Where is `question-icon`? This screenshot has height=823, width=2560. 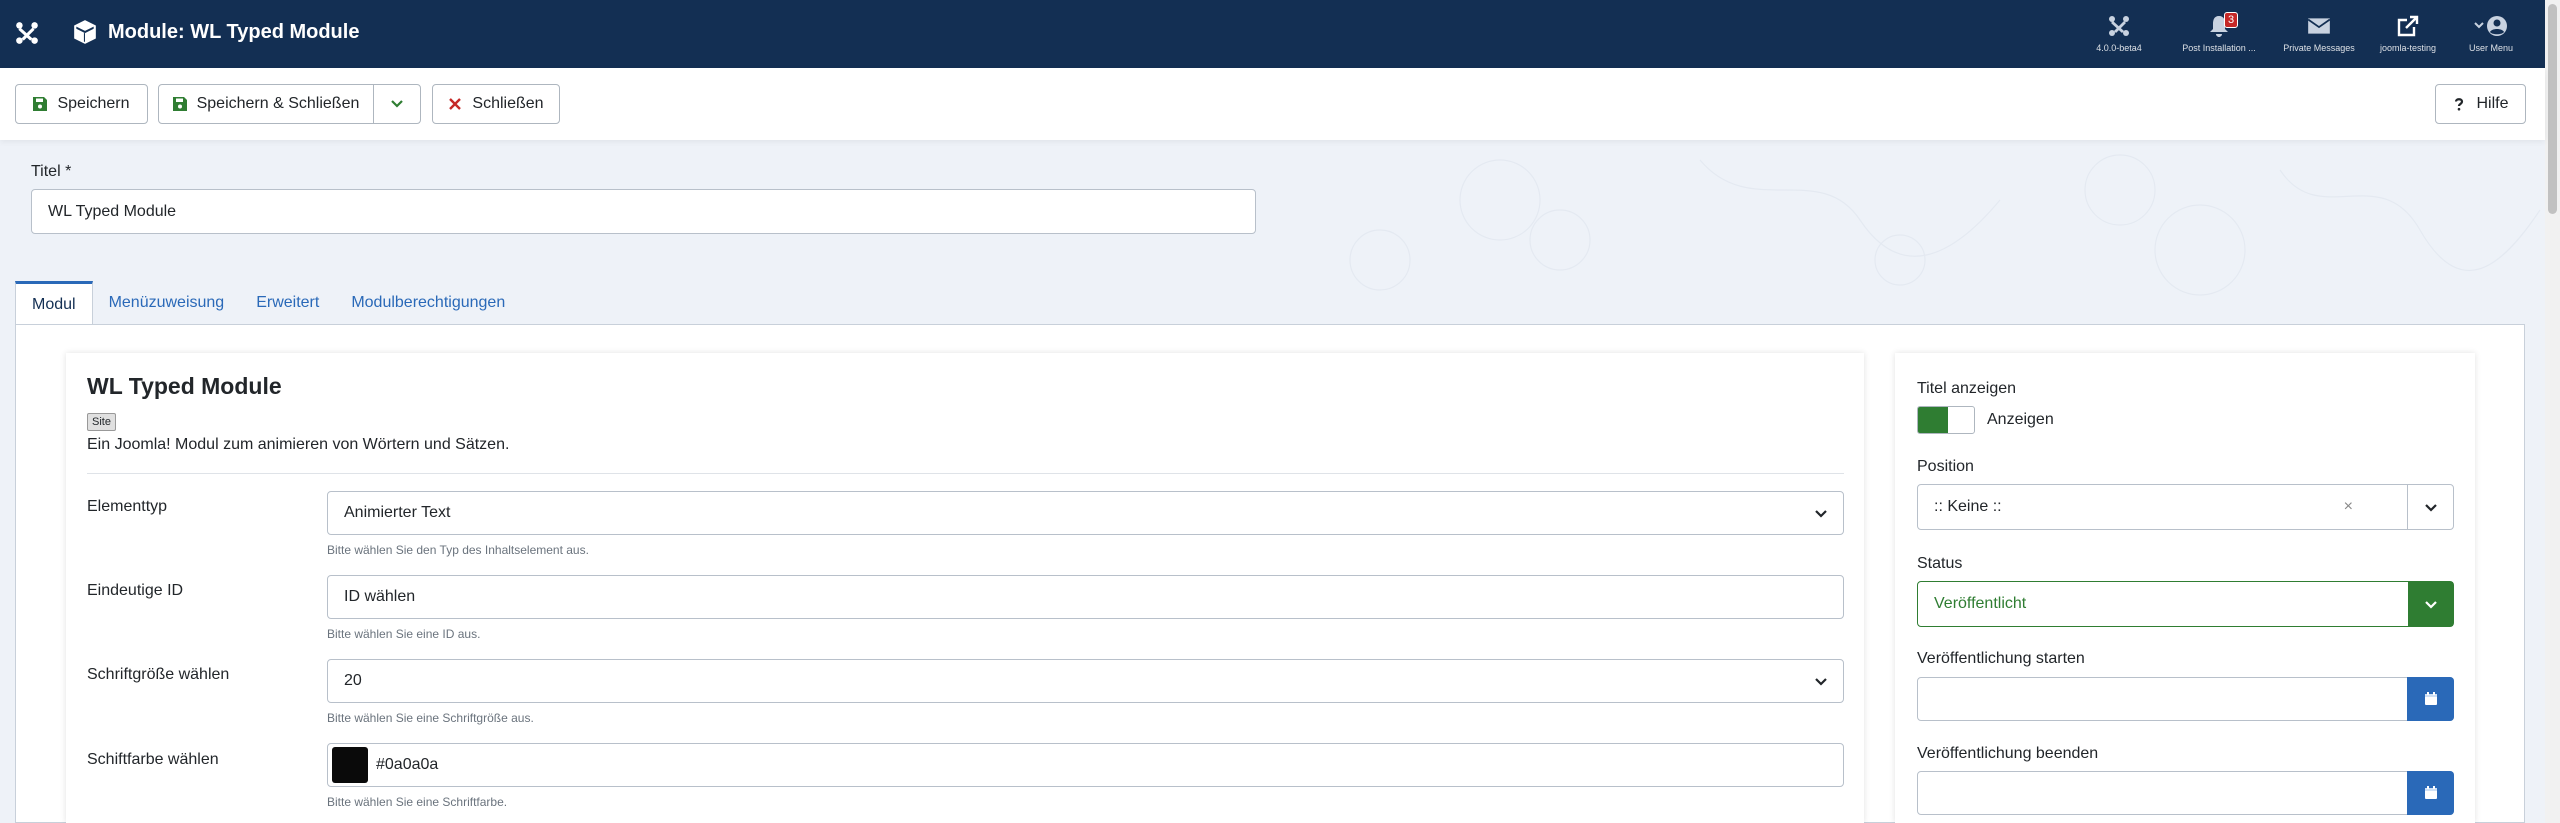
question-icon is located at coordinates (2459, 104).